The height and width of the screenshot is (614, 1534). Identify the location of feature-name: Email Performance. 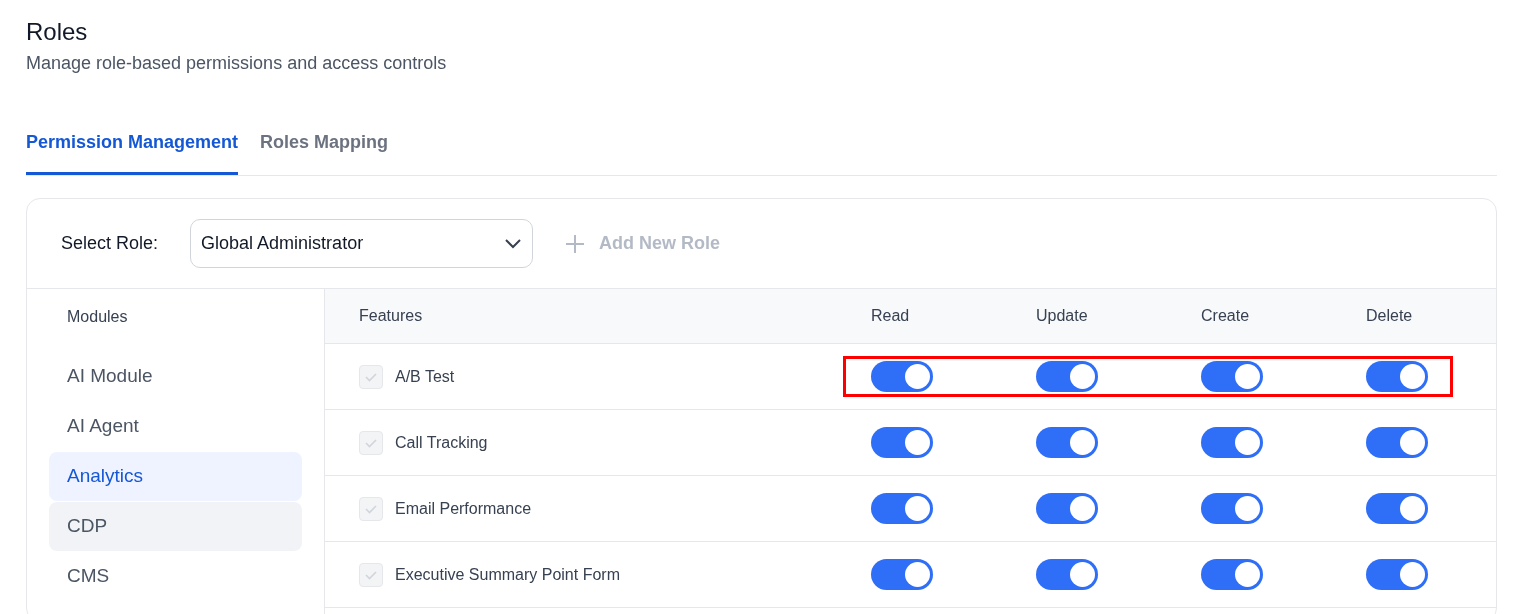
(463, 508).